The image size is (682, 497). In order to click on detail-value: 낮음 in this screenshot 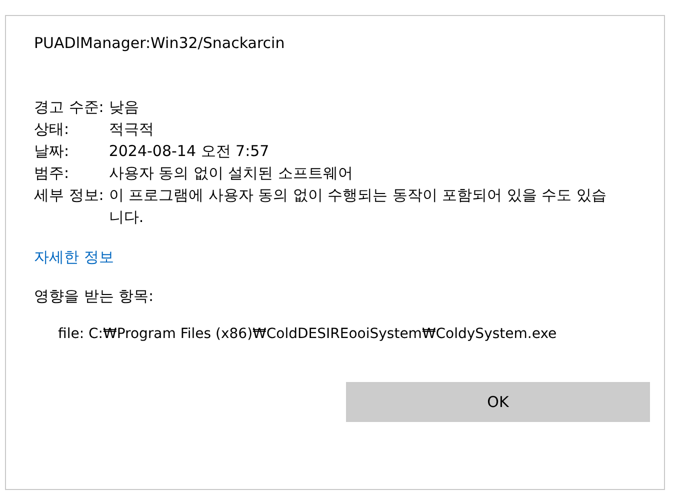, I will do `click(124, 107)`.